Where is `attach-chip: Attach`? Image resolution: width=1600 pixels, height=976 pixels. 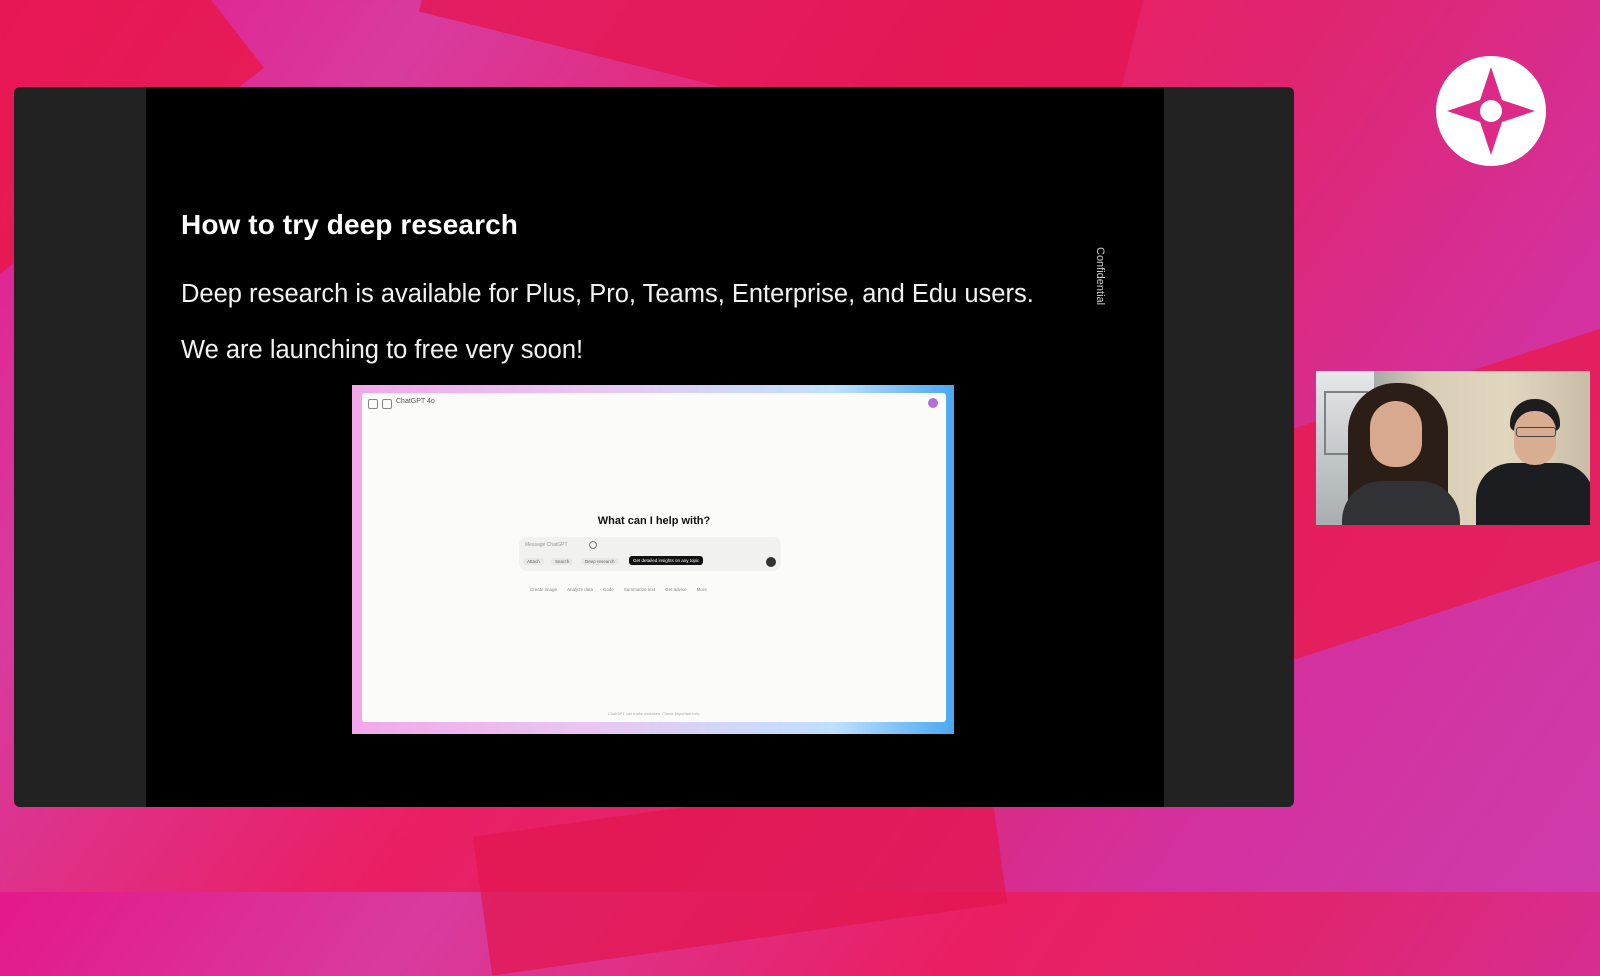 attach-chip: Attach is located at coordinates (533, 561).